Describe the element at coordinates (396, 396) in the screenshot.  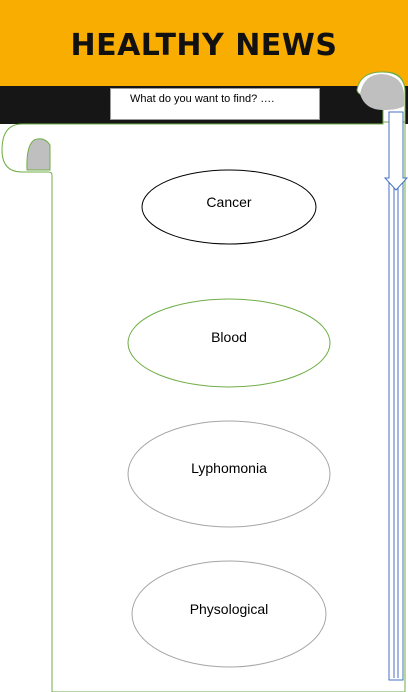
I see `scrollbar-track` at that location.